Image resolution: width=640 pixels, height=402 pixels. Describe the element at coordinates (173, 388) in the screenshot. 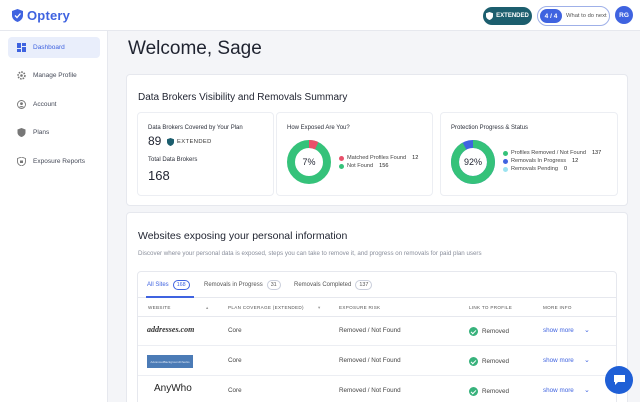

I see `site-logo: AnyWho` at that location.